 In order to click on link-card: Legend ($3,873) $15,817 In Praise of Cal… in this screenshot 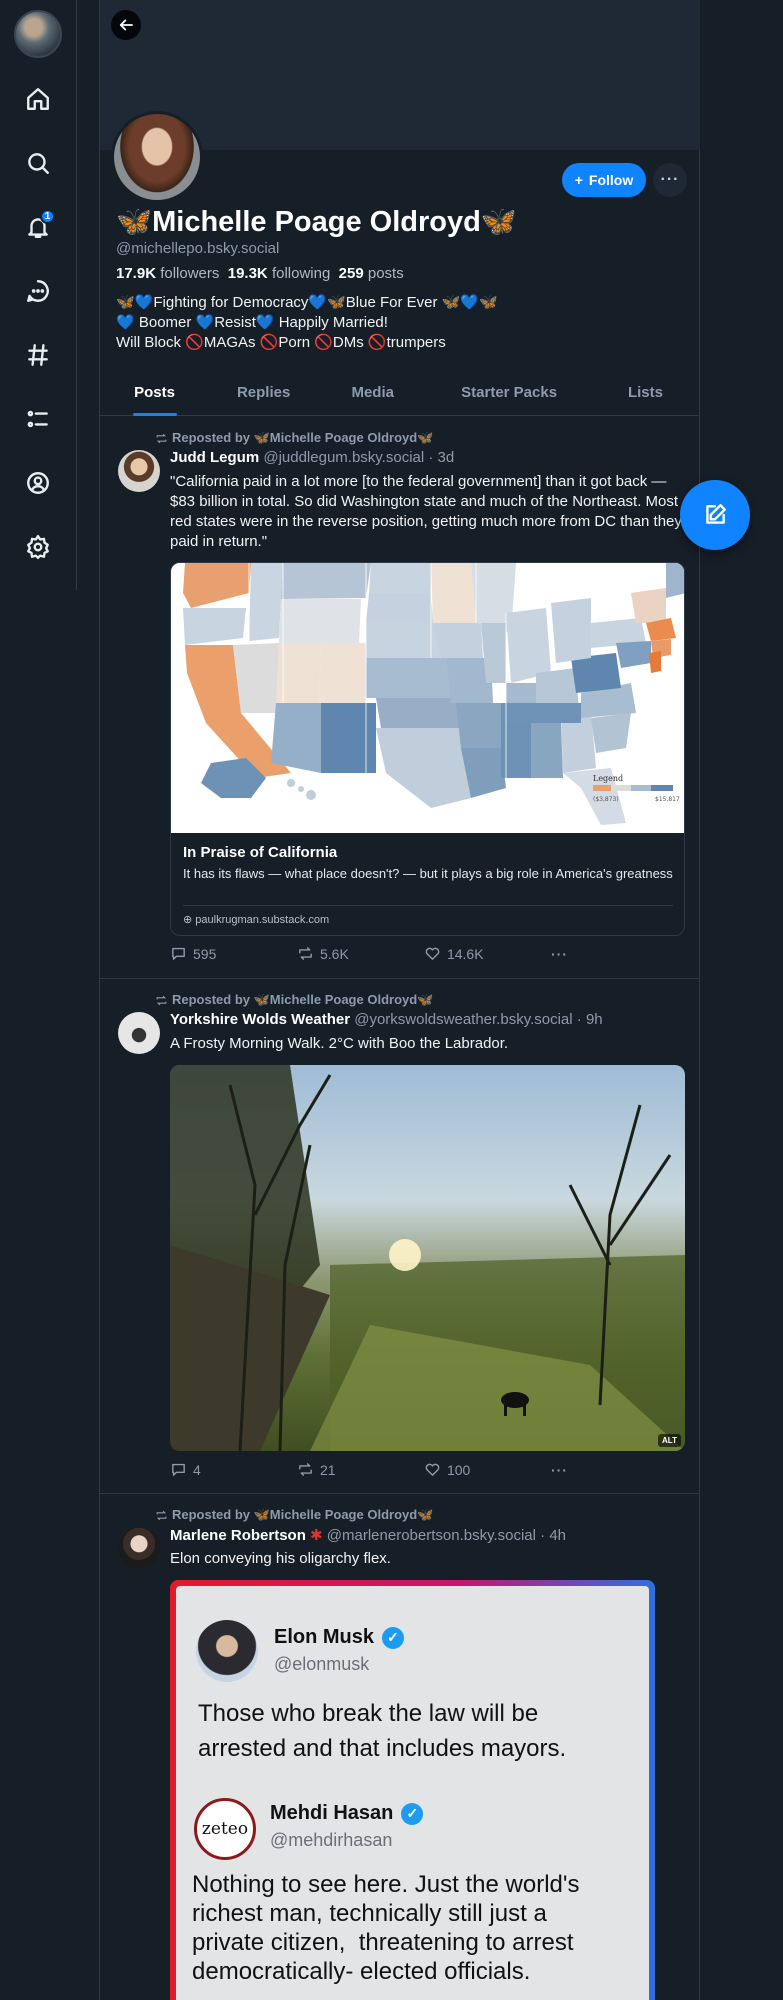, I will do `click(427, 749)`.